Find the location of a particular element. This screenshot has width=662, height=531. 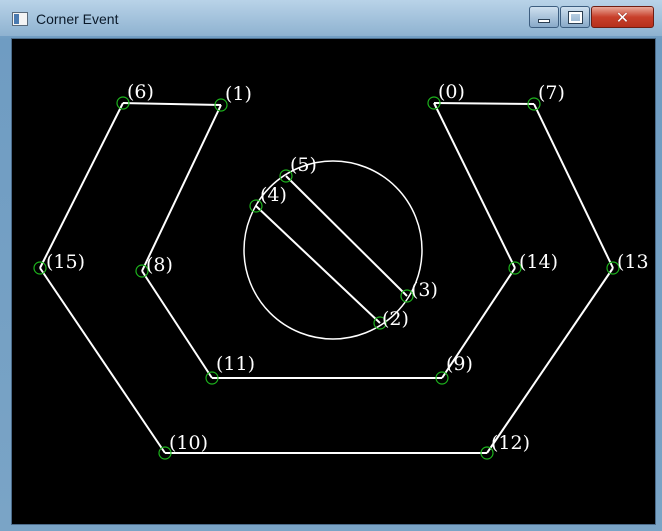

corner-label-8: (8) is located at coordinates (159, 265).